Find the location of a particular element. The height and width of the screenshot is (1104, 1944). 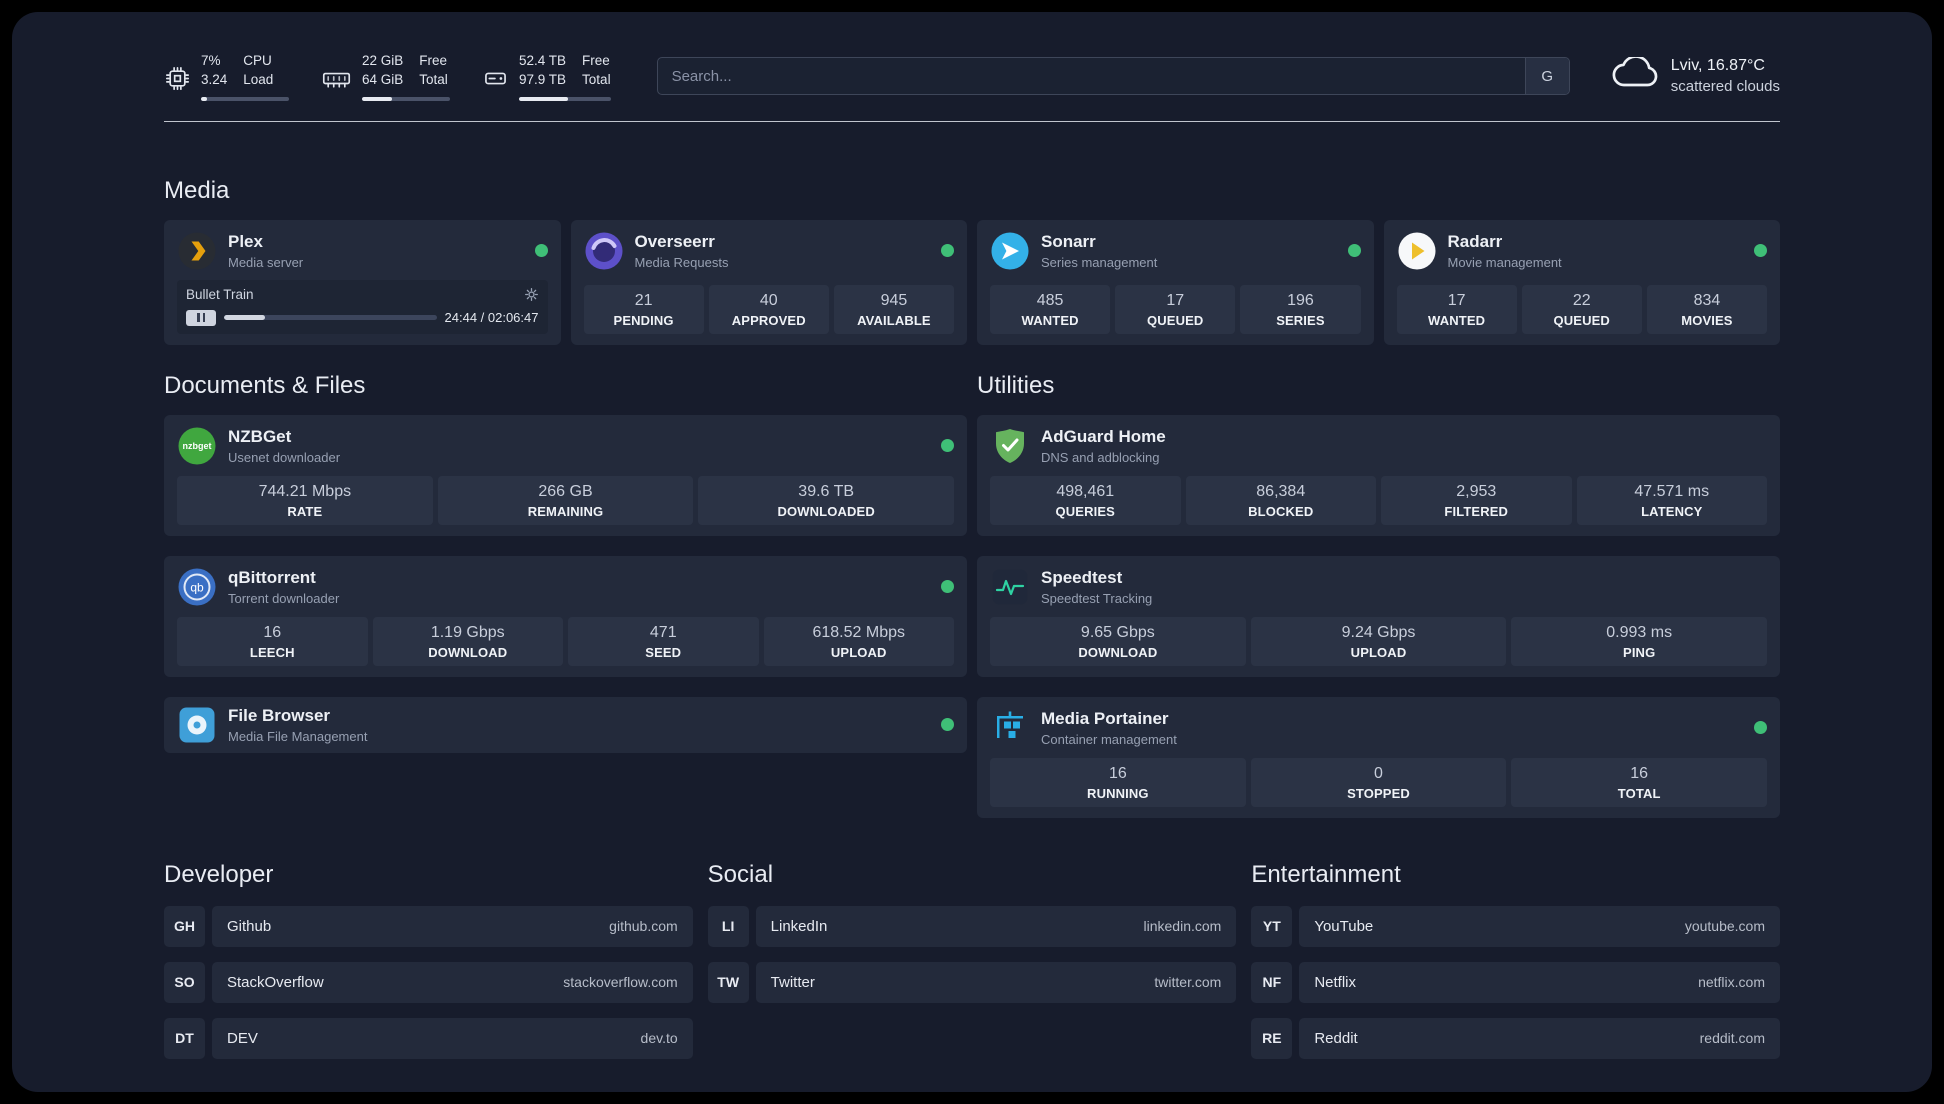

memory-total-label: Total is located at coordinates (433, 79).